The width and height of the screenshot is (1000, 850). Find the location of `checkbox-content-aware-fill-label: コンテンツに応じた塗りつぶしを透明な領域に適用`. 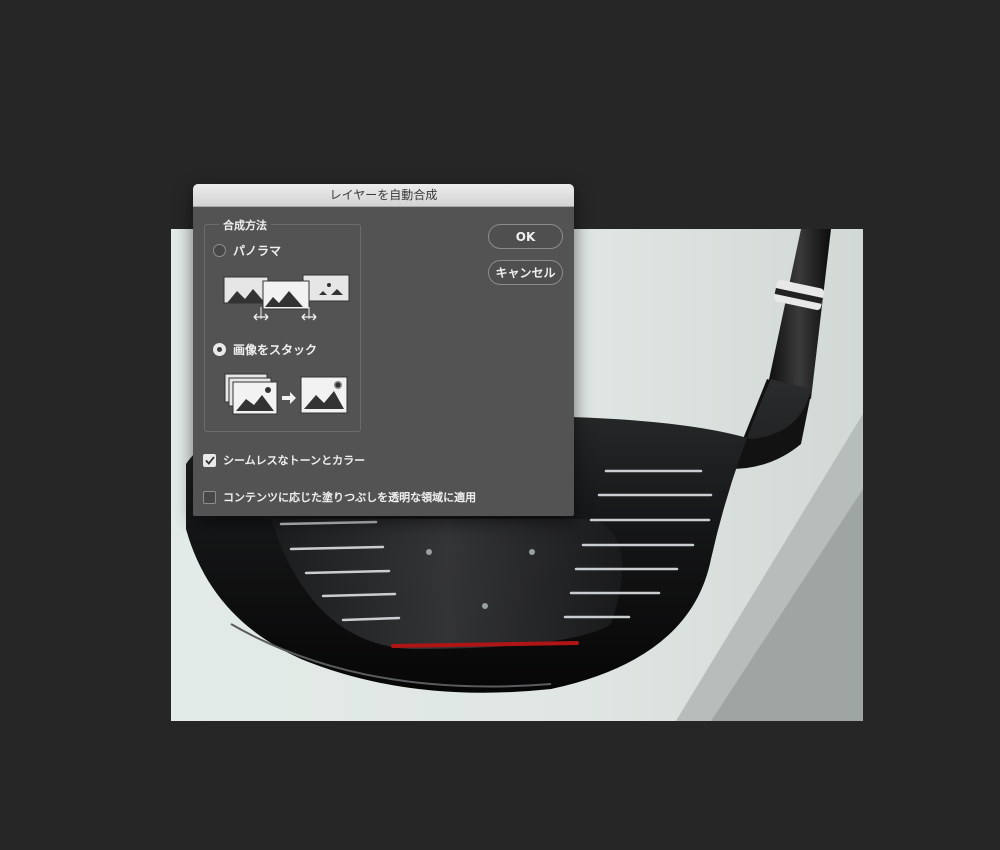

checkbox-content-aware-fill-label: コンテンツに応じた塗りつぶしを透明な領域に適用 is located at coordinates (350, 497).